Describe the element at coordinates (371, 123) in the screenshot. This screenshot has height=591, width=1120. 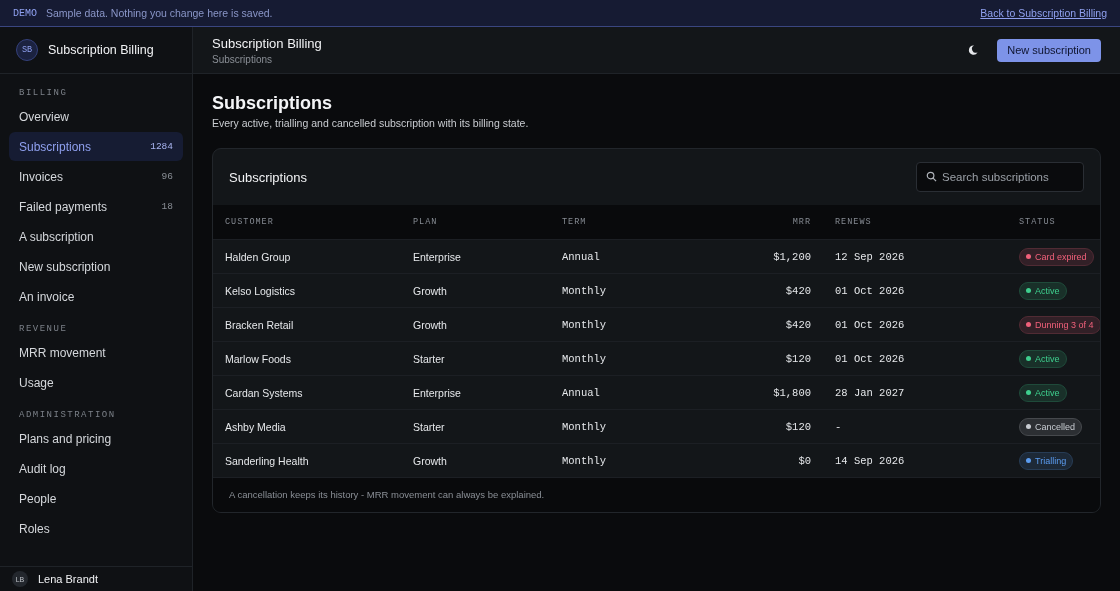
I see `page-subtitle: Every active, trialling and cancelled subscription with its billing state.` at that location.